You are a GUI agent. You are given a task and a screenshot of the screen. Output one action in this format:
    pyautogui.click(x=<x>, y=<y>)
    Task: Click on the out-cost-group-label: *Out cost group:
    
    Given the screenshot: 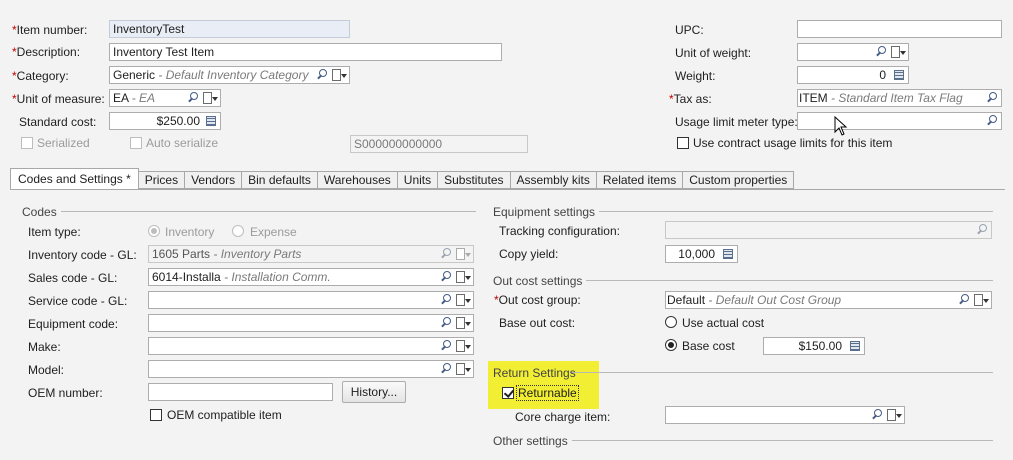 What is the action you would take?
    pyautogui.click(x=537, y=300)
    